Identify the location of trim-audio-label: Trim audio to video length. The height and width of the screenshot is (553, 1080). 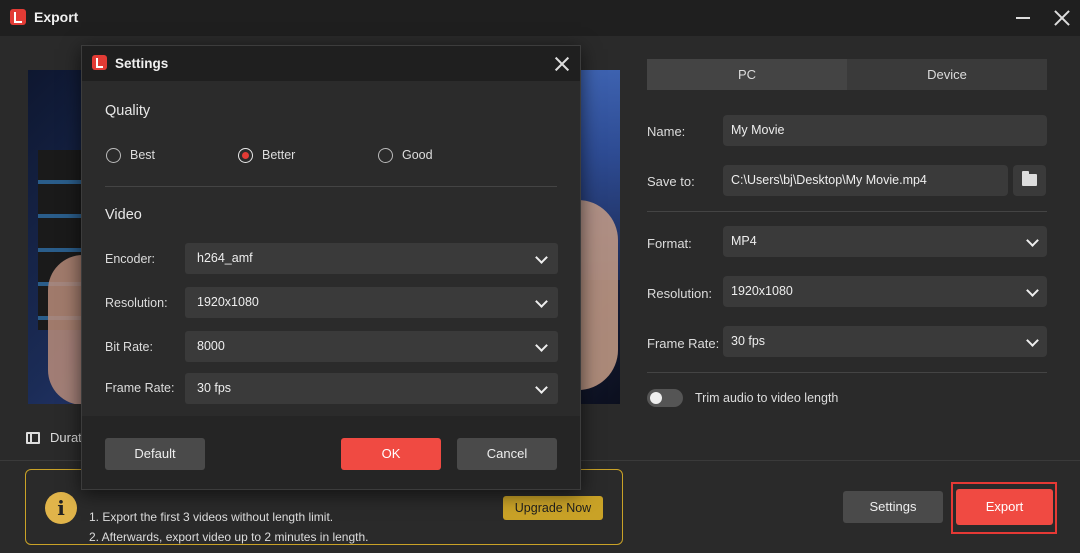
(767, 398).